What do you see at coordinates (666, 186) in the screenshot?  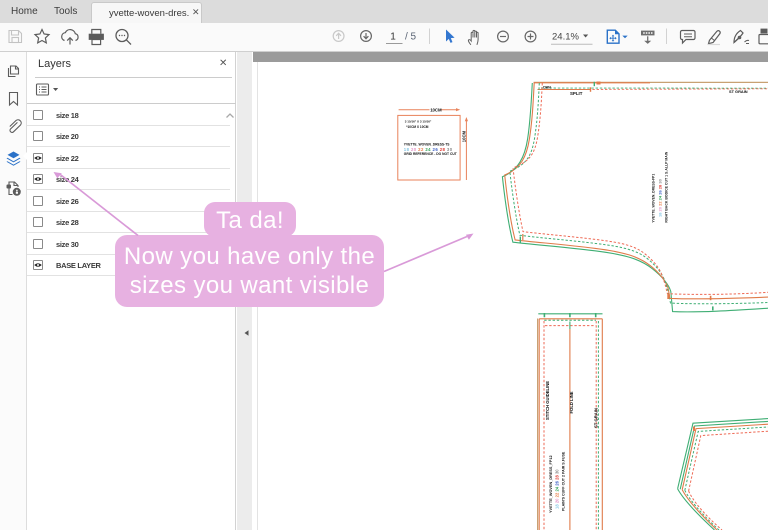 I see `svg-text:RIGHT BACK BODICE CUT 1 S.ALLP: RIGHT BACK BODICE CUT 1 S.ALLP MAIN` at bounding box center [666, 186].